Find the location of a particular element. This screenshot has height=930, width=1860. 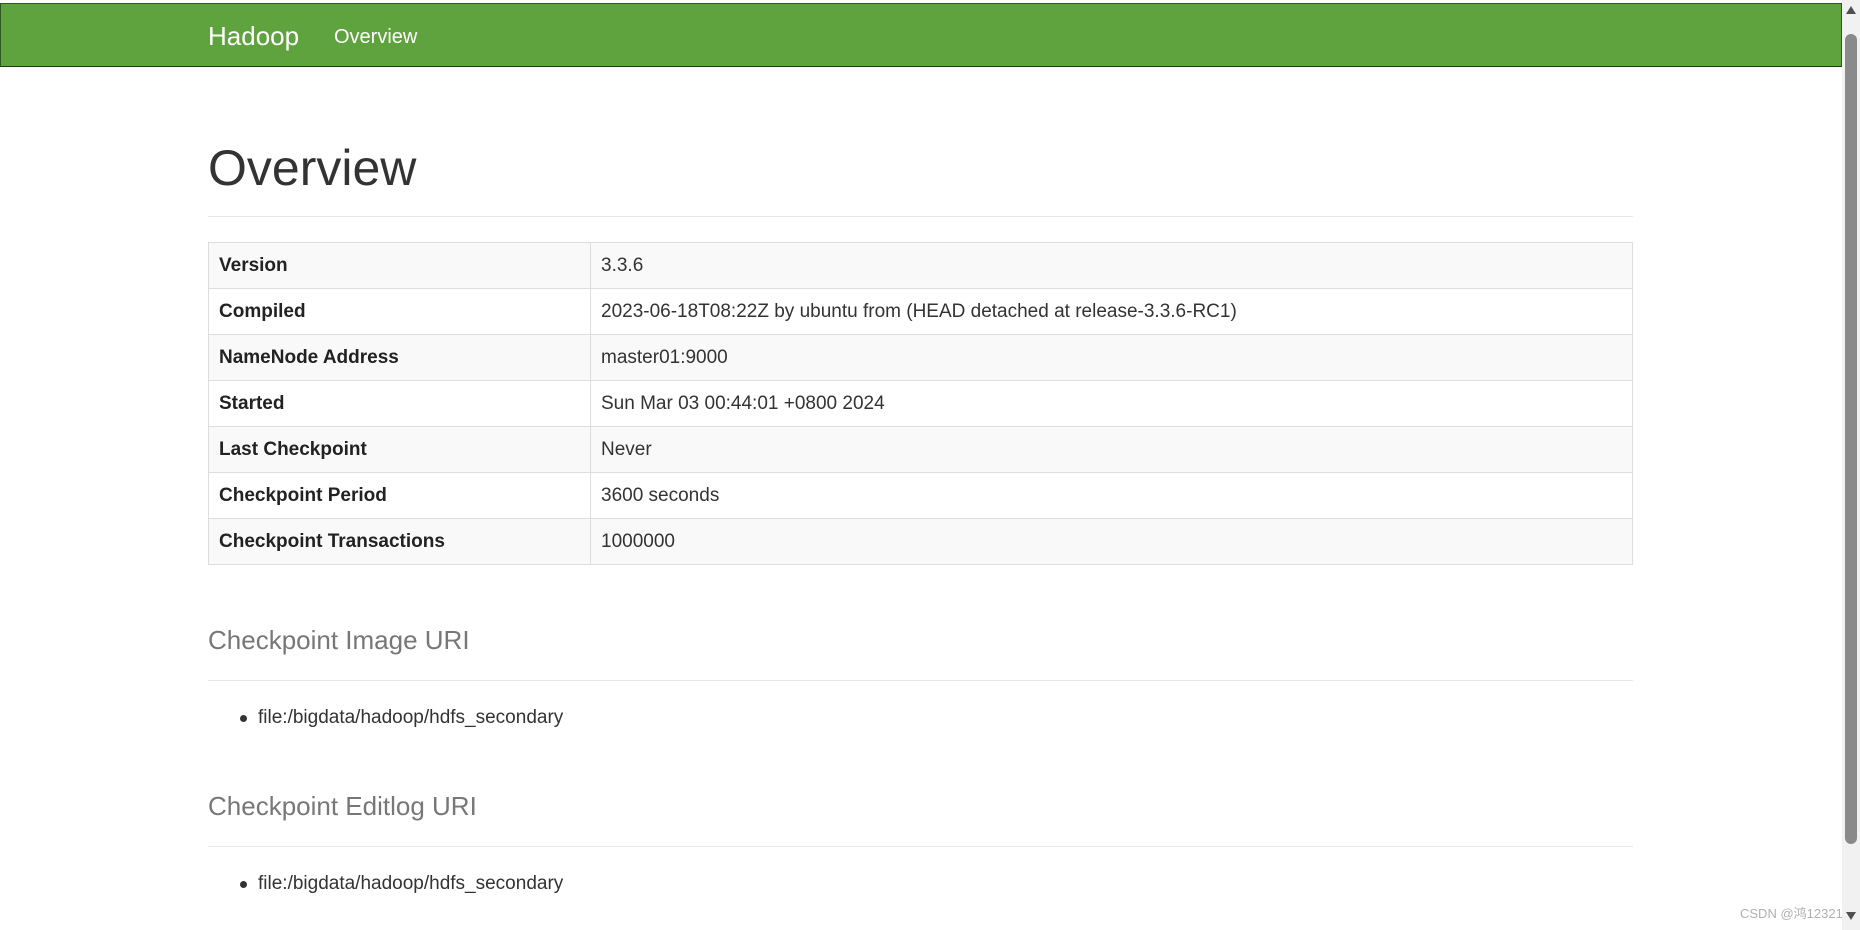

row-key: Started is located at coordinates (399, 403).